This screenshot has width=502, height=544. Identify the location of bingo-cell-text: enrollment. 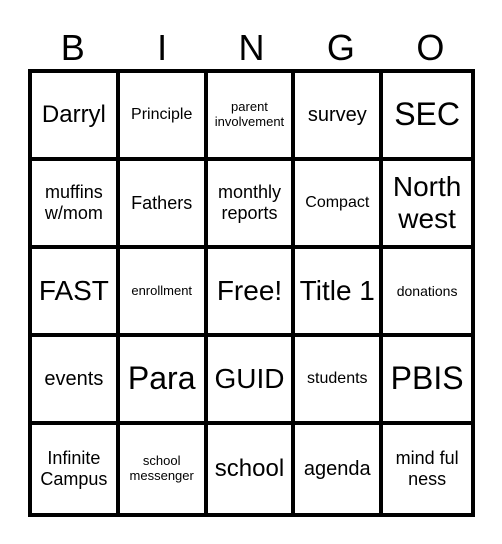
(162, 290).